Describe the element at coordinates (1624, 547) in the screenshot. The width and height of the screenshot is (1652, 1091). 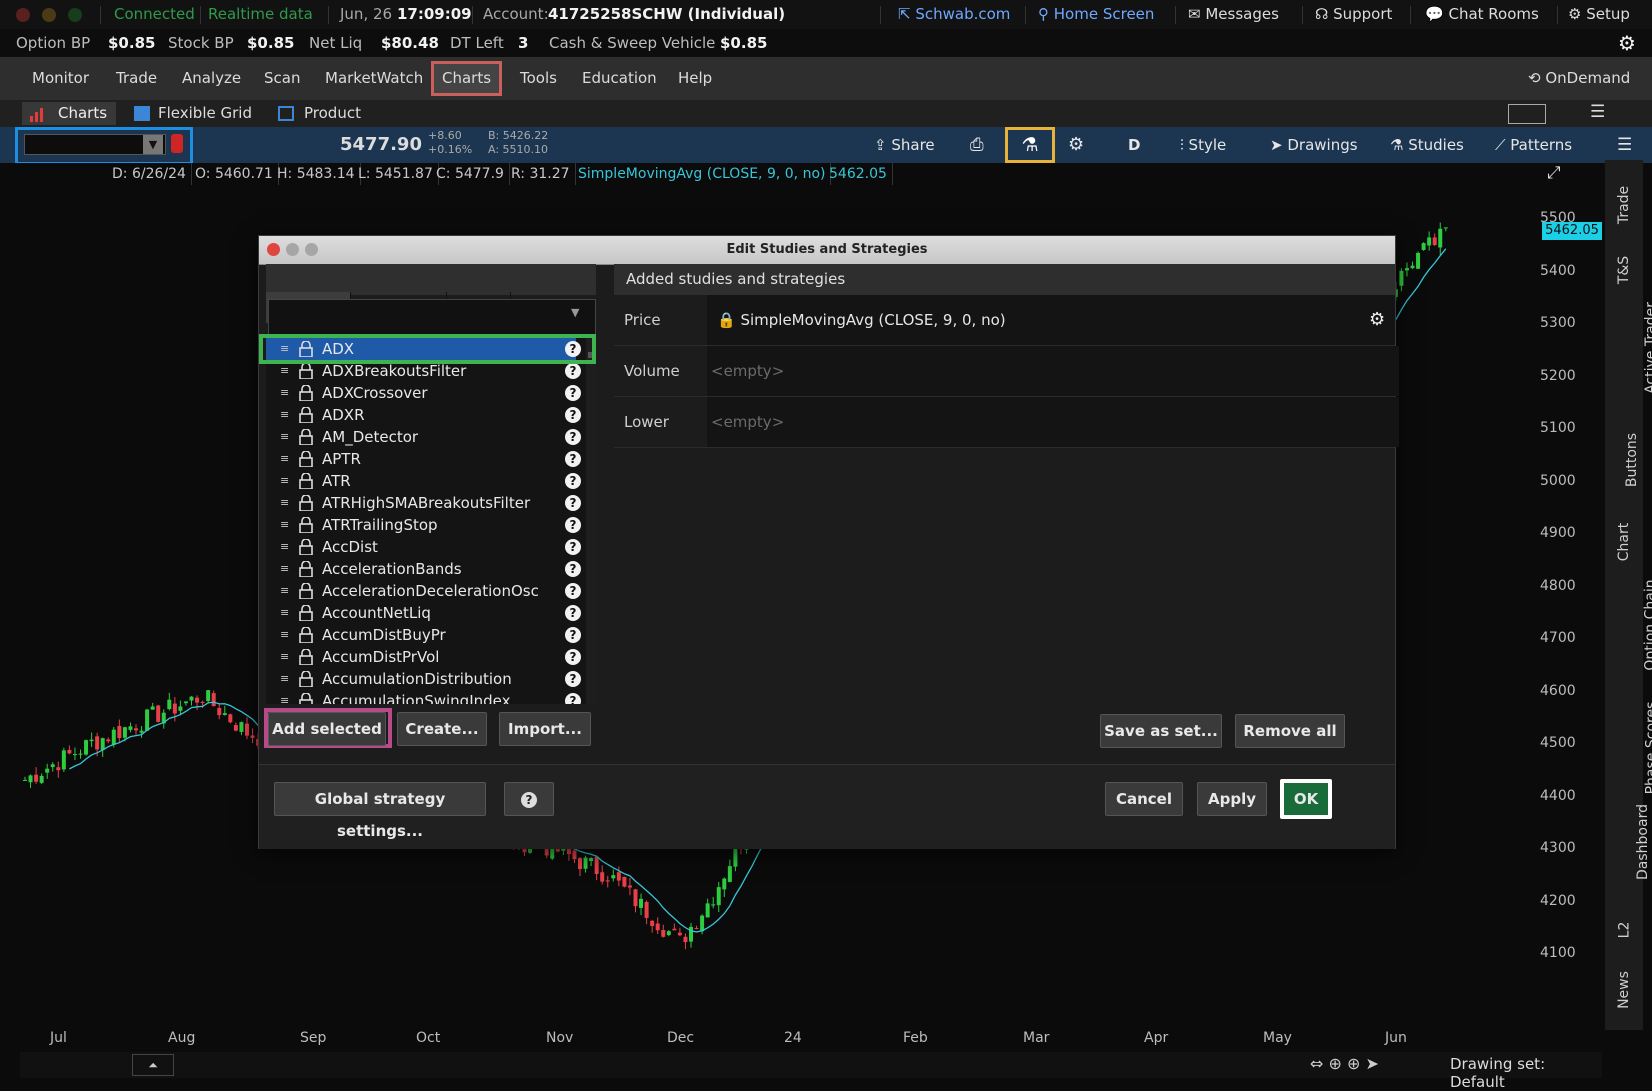
I see `side-tab: Chart` at that location.